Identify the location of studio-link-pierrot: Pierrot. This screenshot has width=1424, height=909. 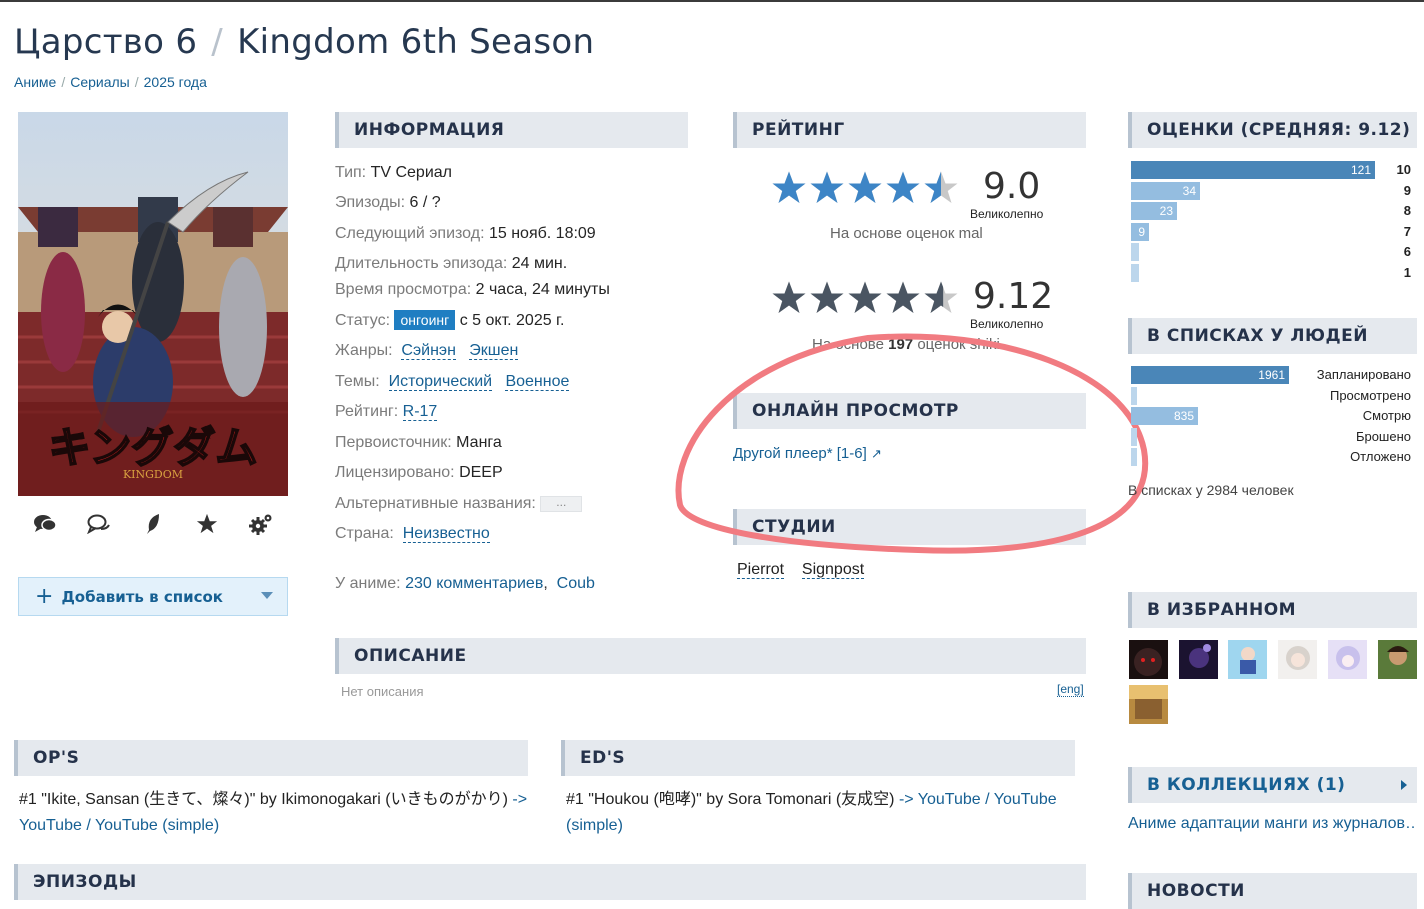
(761, 570).